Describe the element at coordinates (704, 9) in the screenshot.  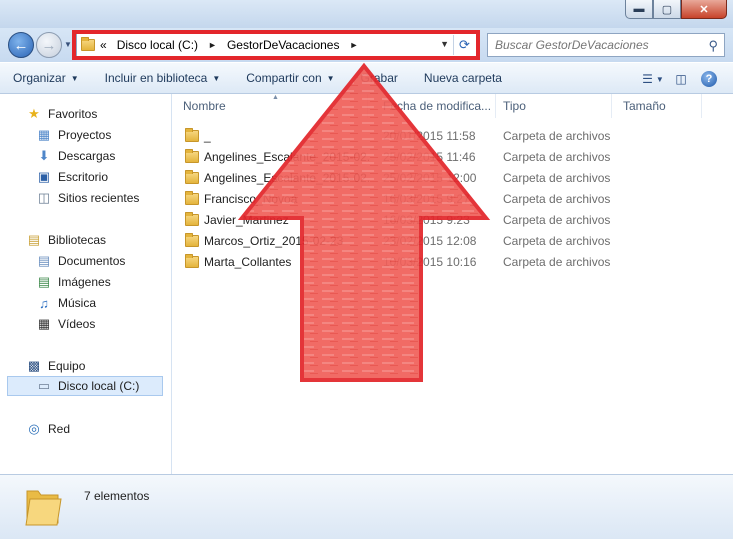
I see `close-button: ✕` at that location.